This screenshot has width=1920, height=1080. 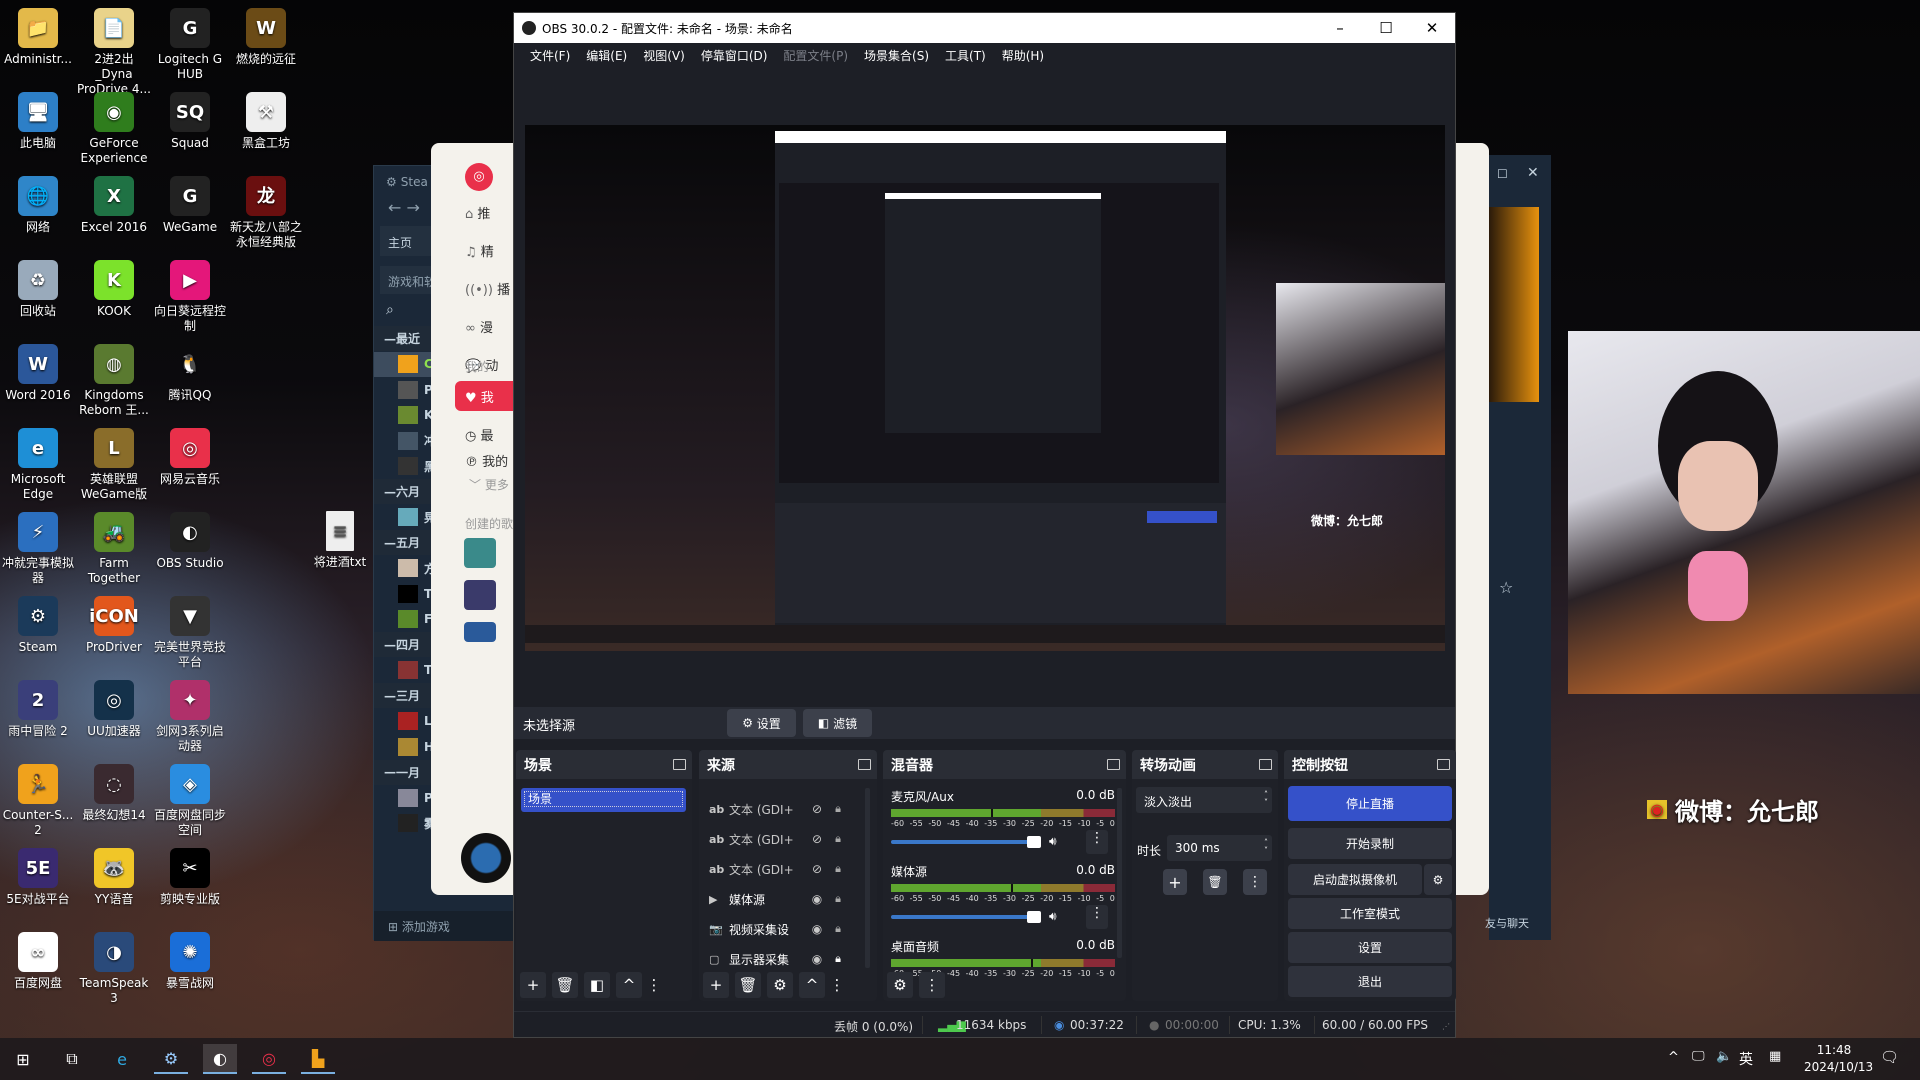 I want to click on source-properties-gear-button: ⚙, so click(x=780, y=985).